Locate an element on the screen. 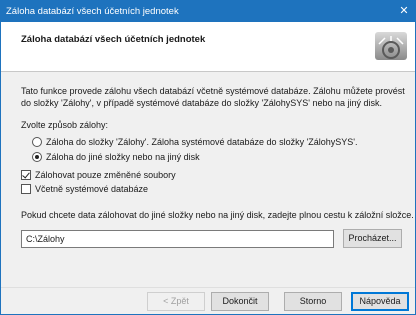 Image resolution: width=416 pixels, height=315 pixels. footer-divider is located at coordinates (208, 287).